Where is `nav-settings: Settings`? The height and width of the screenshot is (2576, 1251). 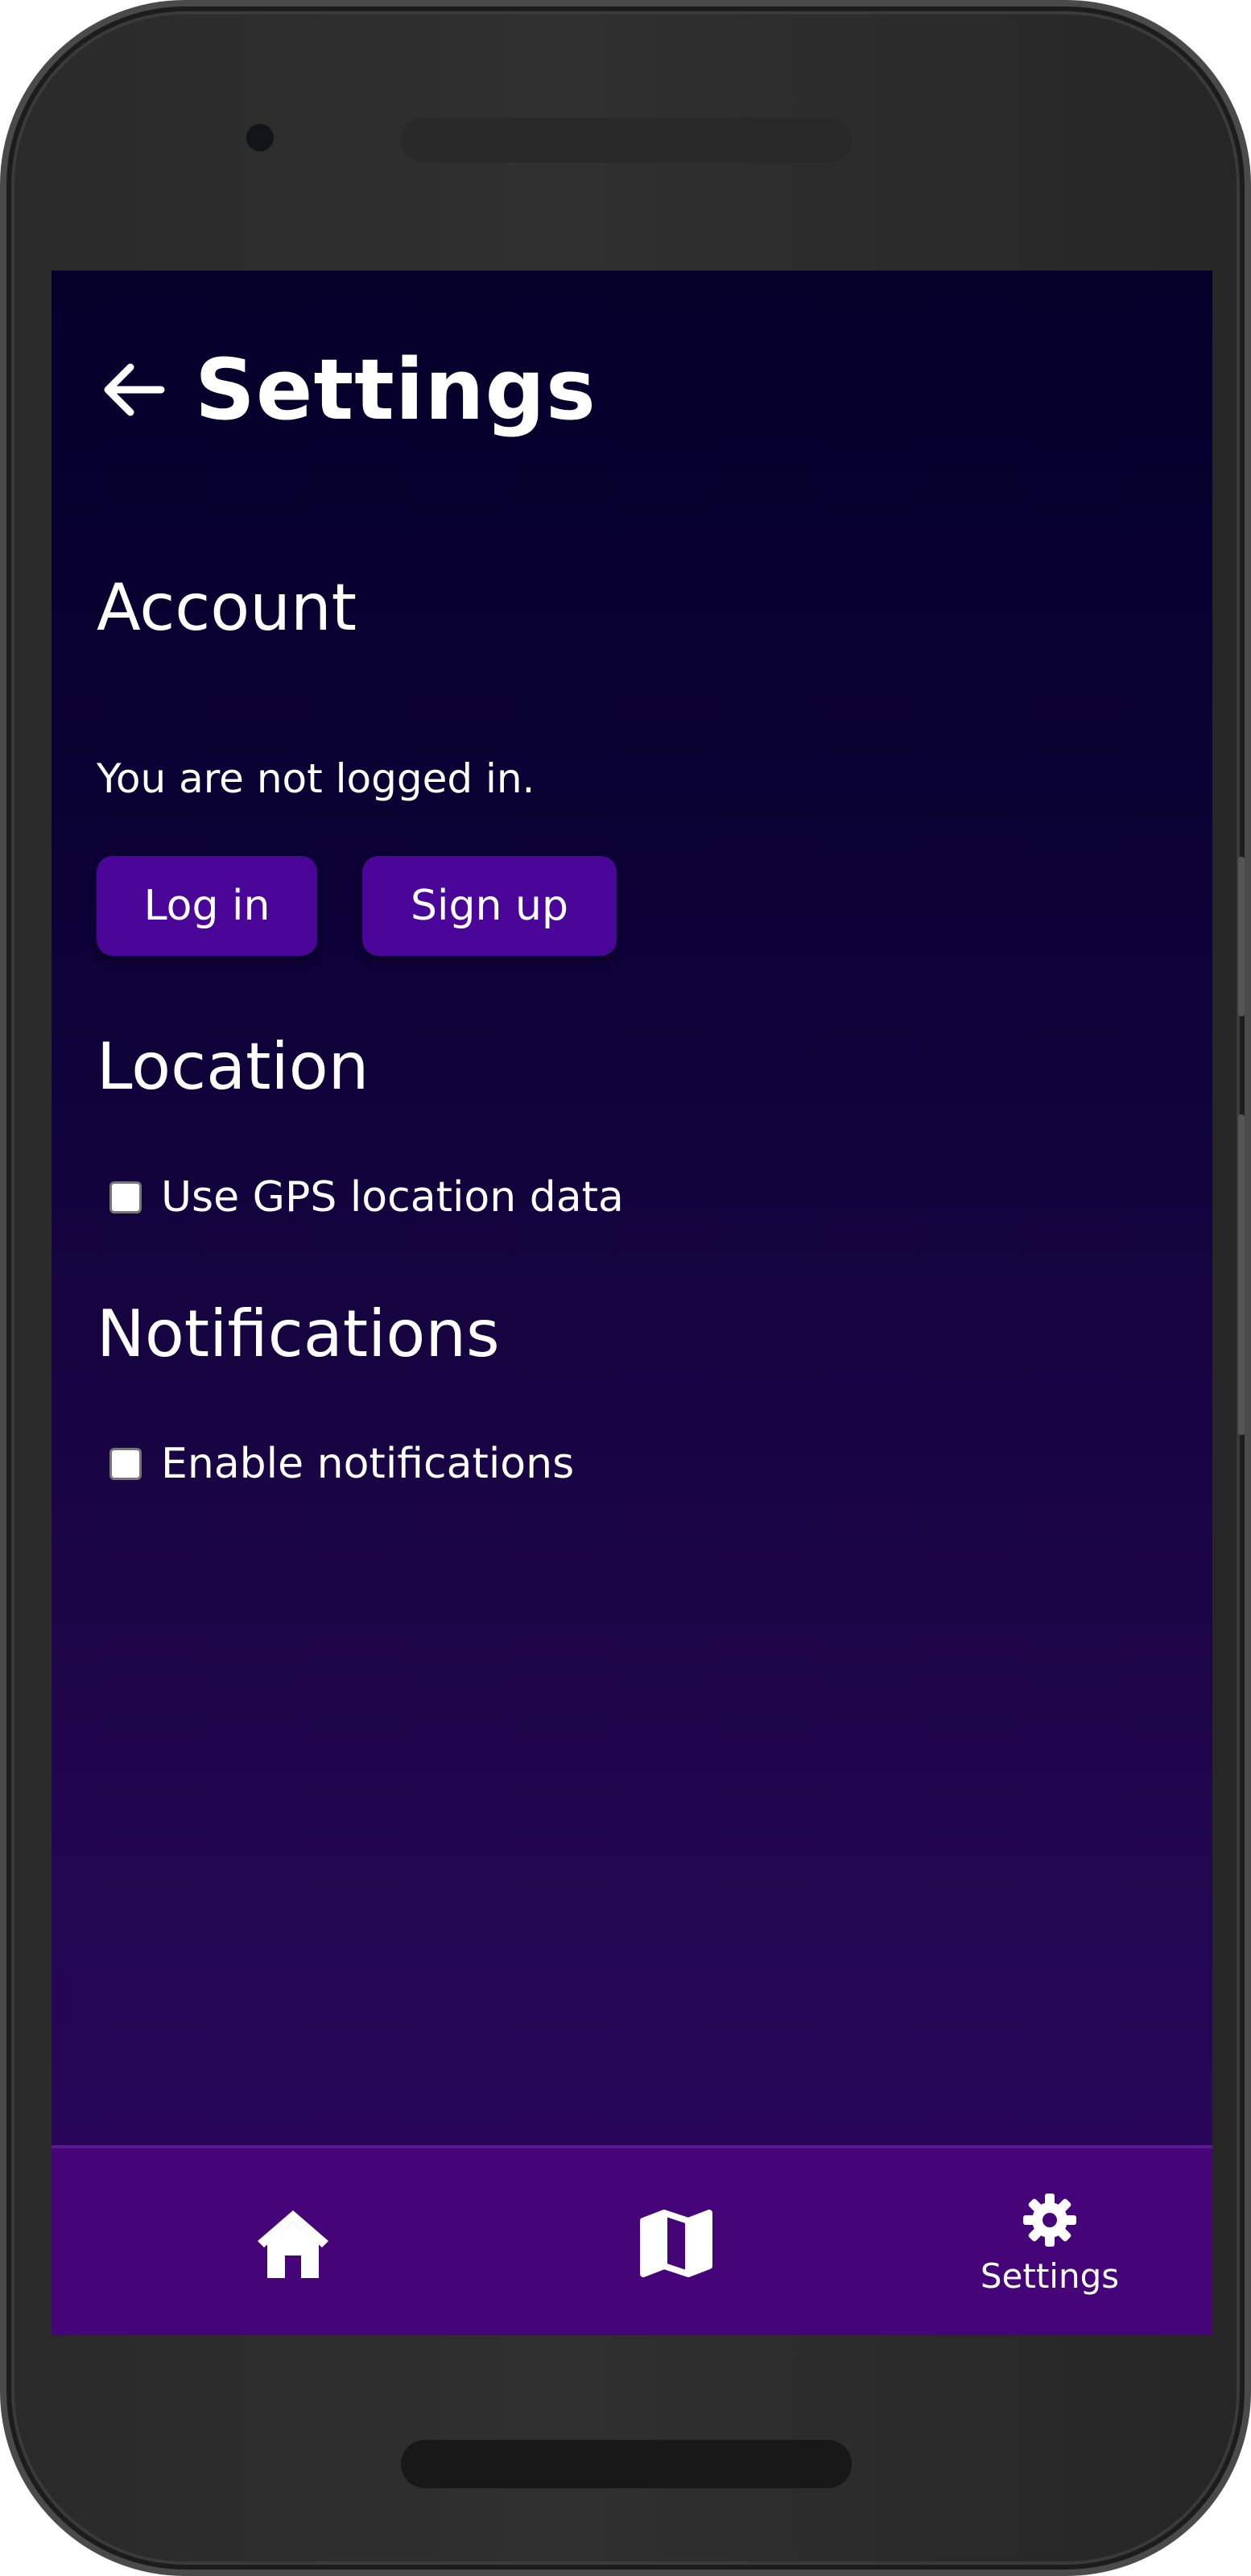 nav-settings: Settings is located at coordinates (1049, 2241).